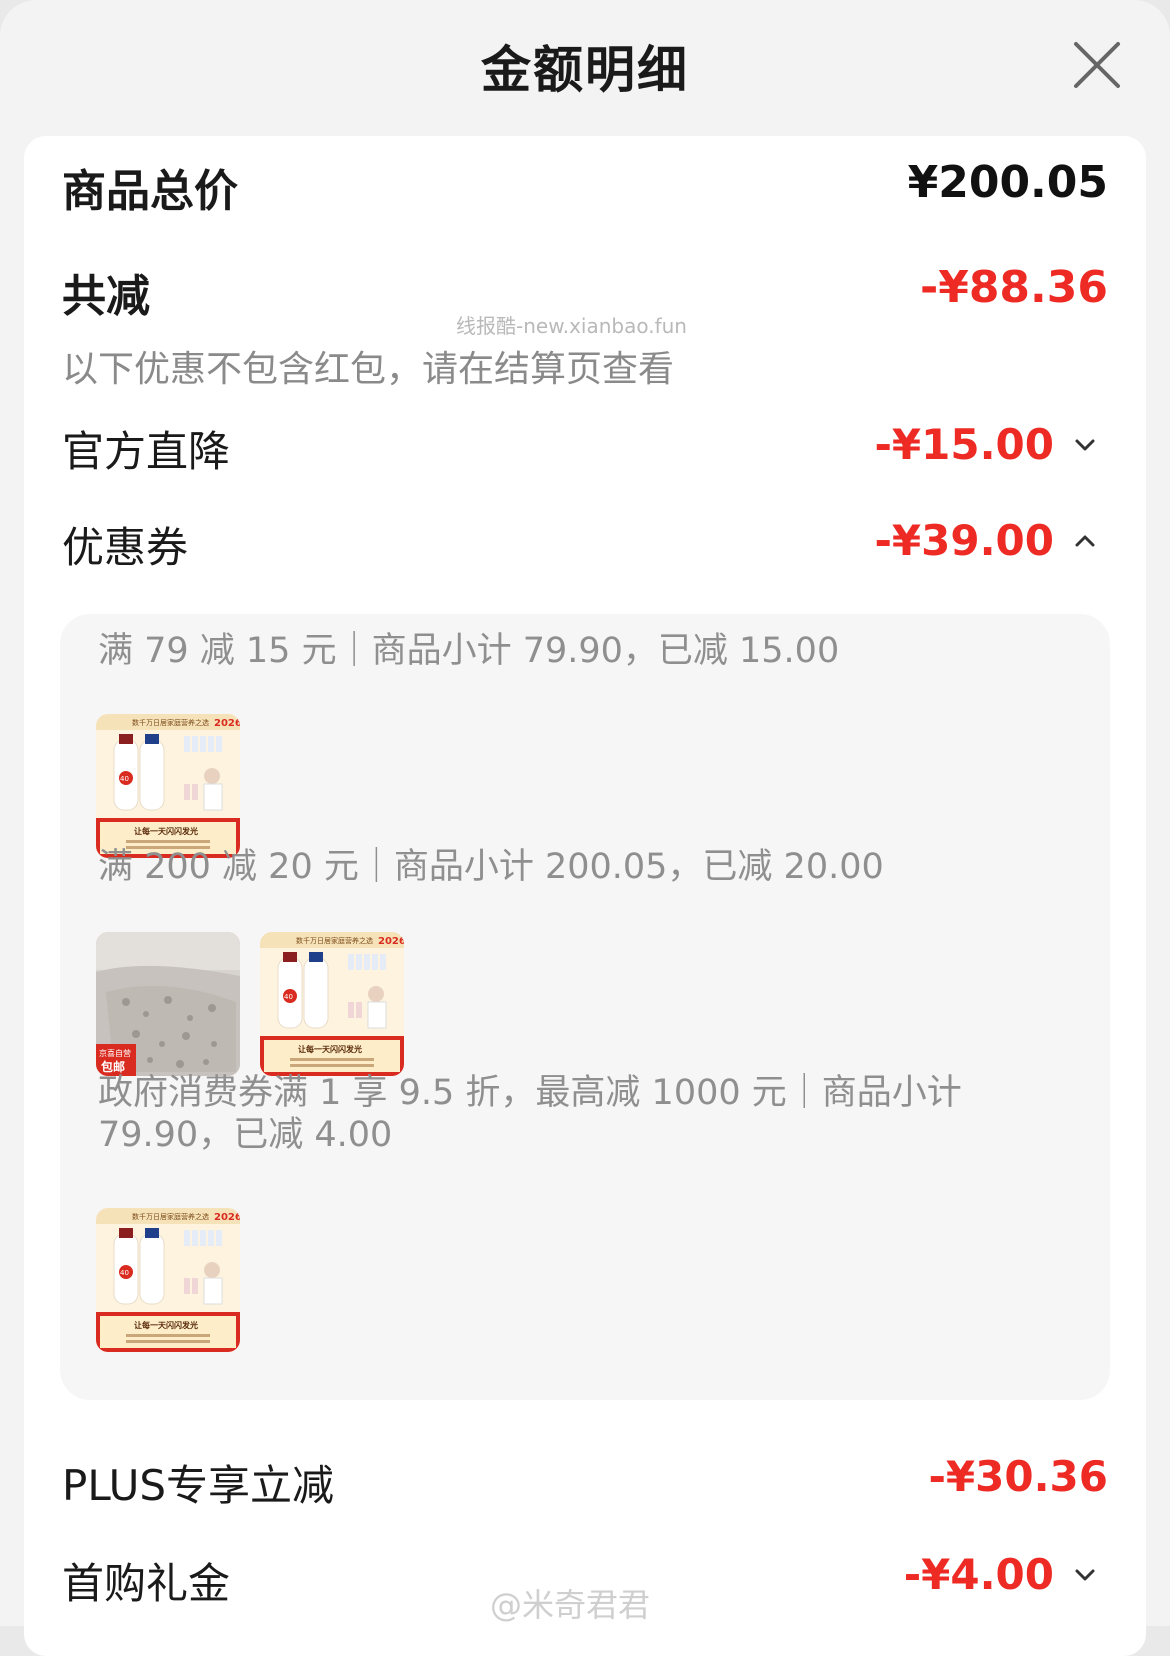 The width and height of the screenshot is (1170, 1656). I want to click on total-discount-label: 共减, so click(106, 296).